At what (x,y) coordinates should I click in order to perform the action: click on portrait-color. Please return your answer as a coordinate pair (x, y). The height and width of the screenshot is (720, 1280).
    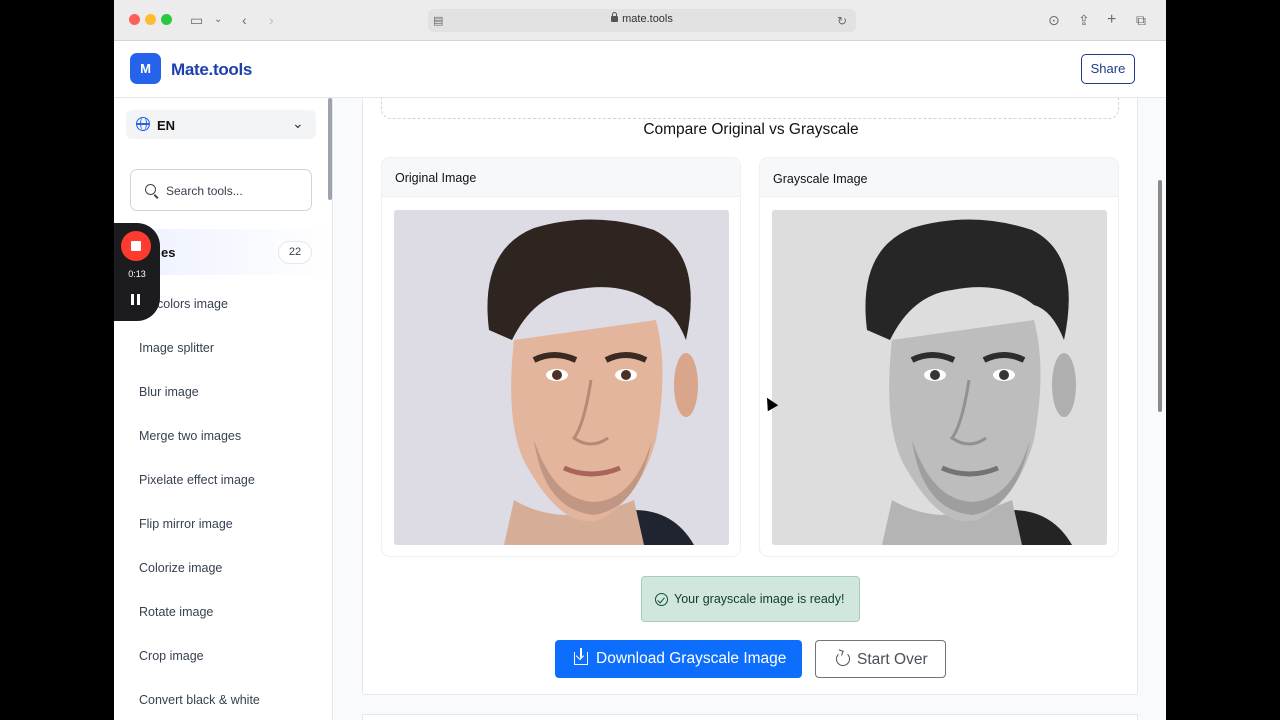
    Looking at the image, I should click on (561, 377).